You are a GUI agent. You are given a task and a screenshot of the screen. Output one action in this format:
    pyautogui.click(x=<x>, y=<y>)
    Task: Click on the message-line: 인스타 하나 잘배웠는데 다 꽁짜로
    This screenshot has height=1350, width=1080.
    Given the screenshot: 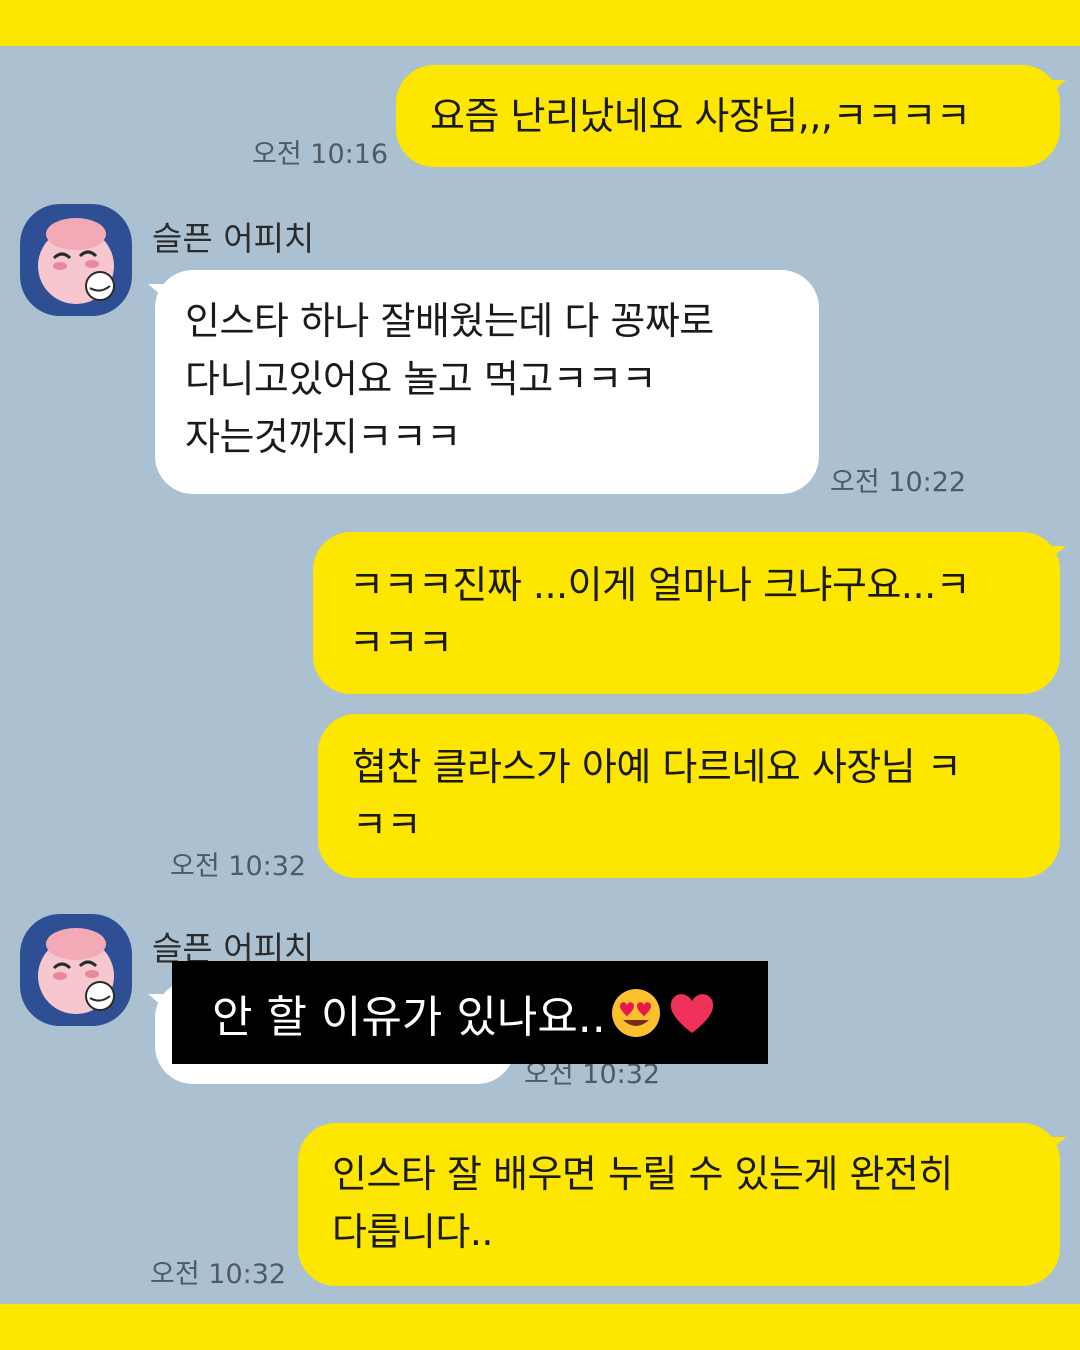 What is the action you would take?
    pyautogui.click(x=449, y=321)
    